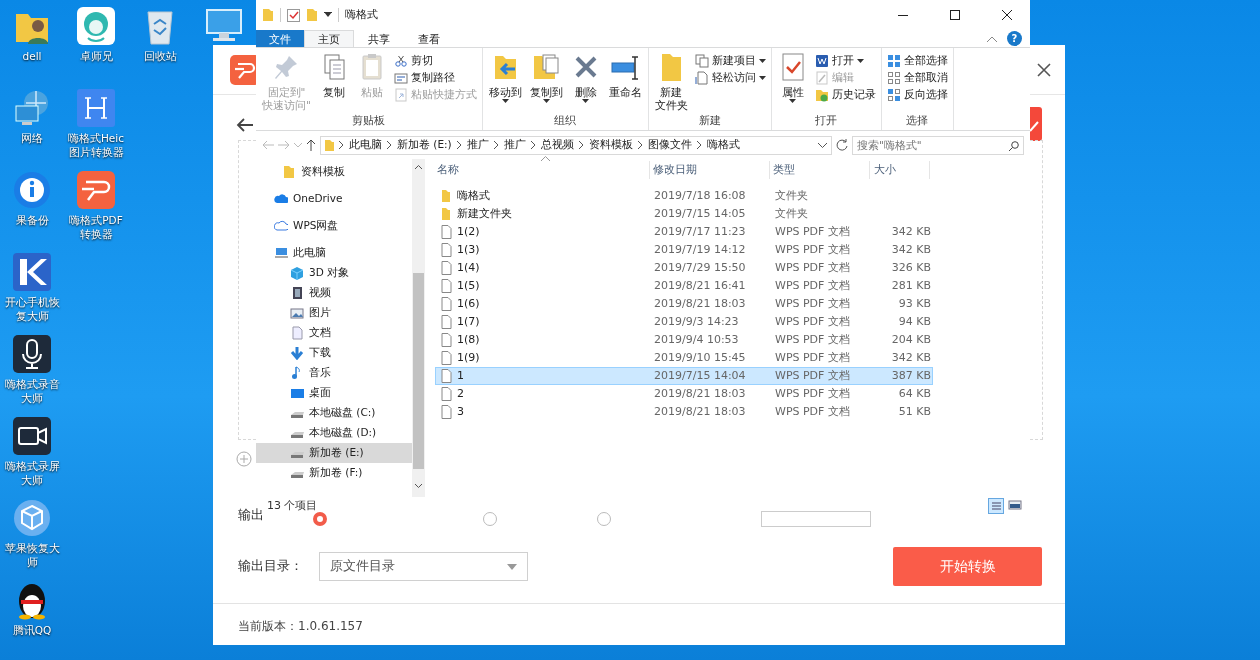 Image resolution: width=1260 pixels, height=660 pixels. Describe the element at coordinates (334, 413) in the screenshot. I see `nav-item: 本地磁盘 (C:)` at that location.